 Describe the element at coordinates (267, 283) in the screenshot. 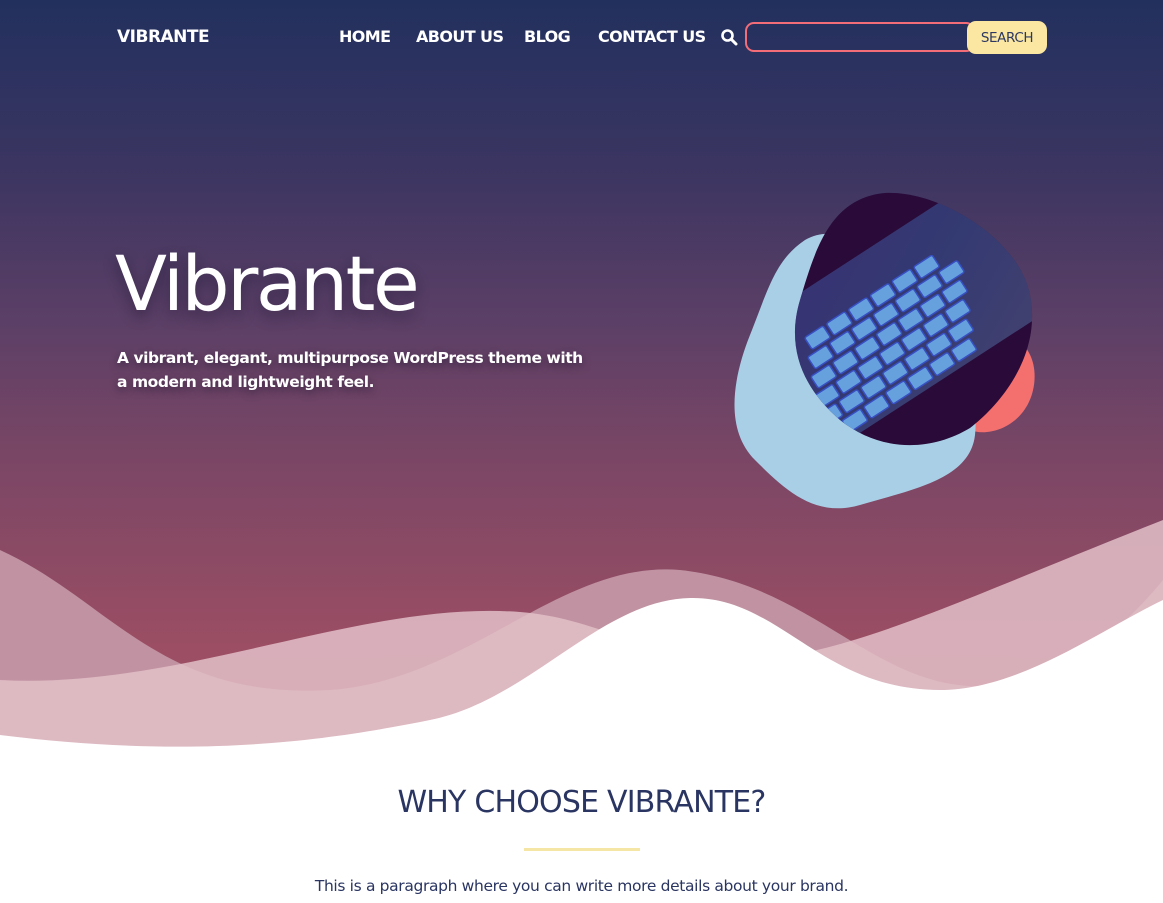

I see `hero-title: Vibrante` at that location.